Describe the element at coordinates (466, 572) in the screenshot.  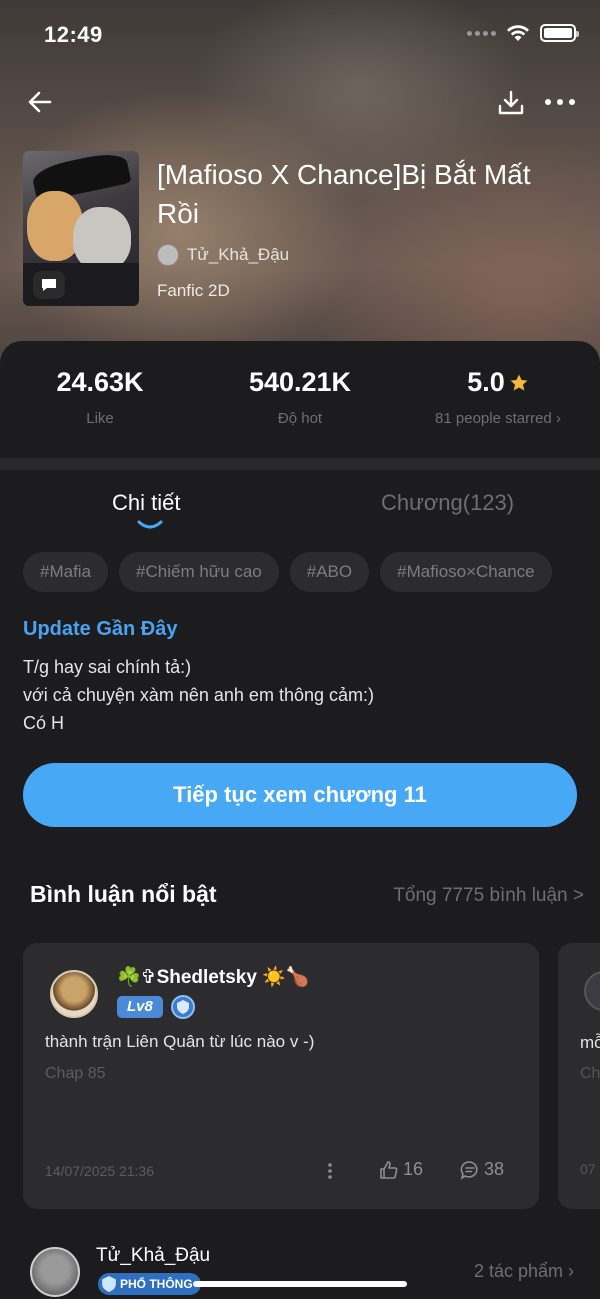
I see `tag-chip: #Mafioso×Chance` at that location.